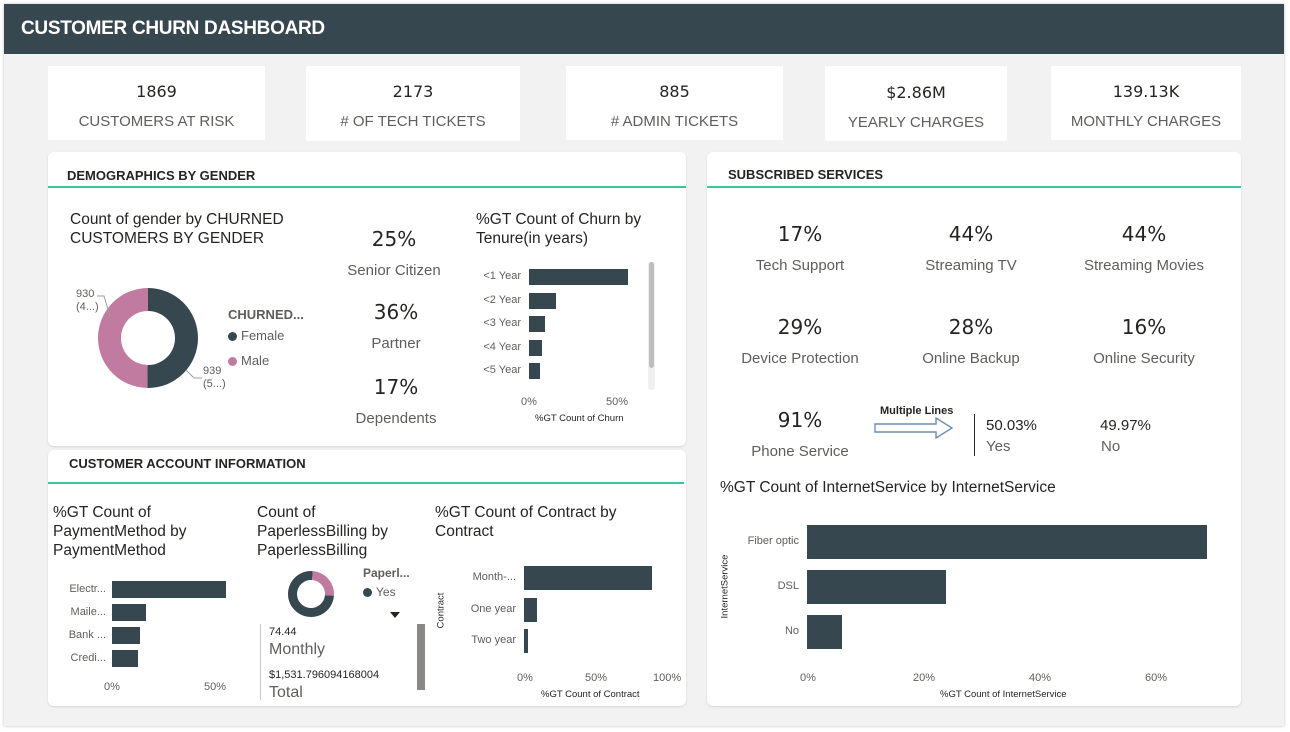  Describe the element at coordinates (413, 121) in the screenshot. I see `kpi-label: # OF TECH TICKETS` at that location.